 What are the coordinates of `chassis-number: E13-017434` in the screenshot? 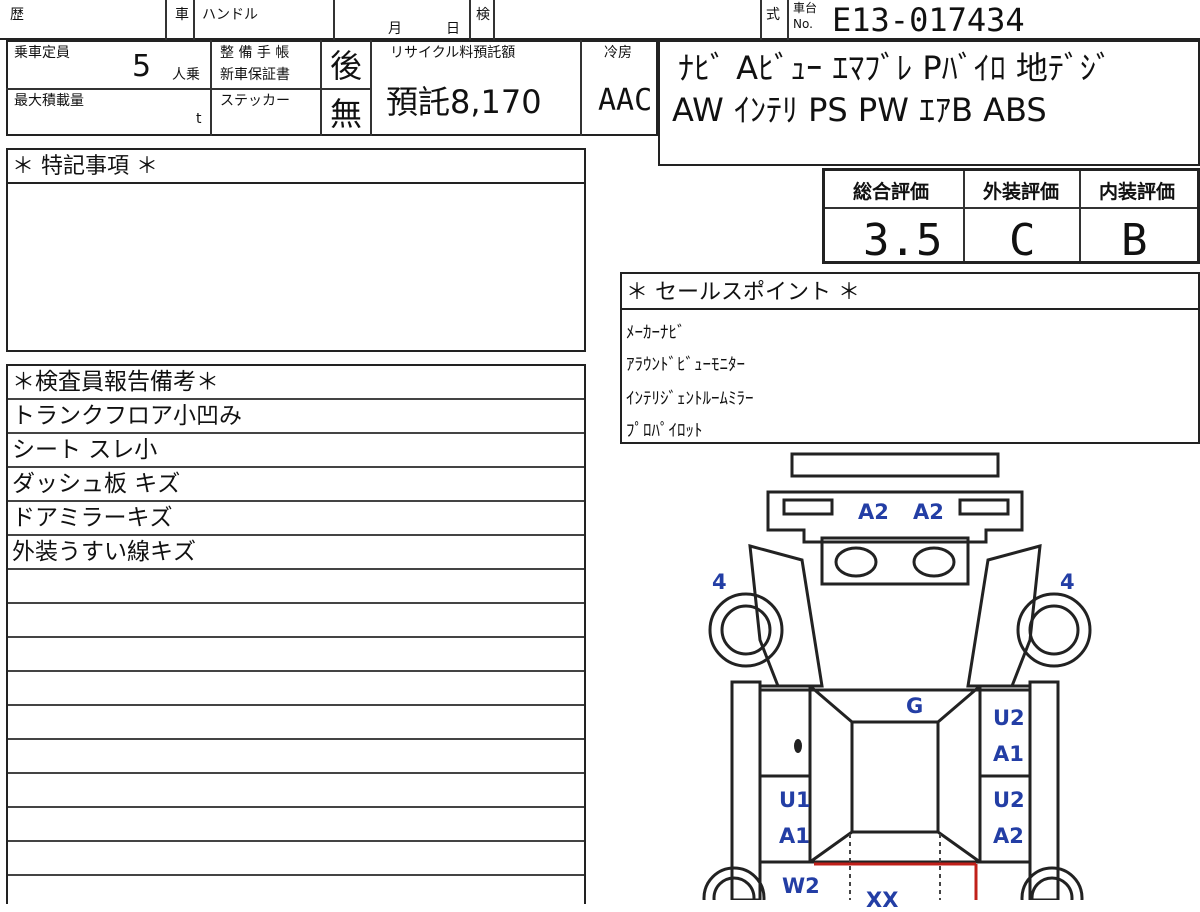 It's located at (928, 20).